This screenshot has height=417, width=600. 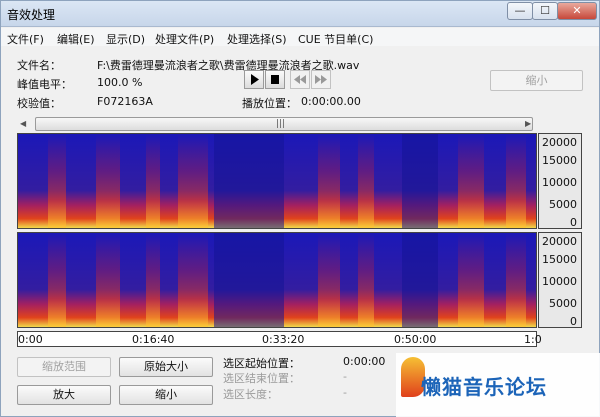 I want to click on time-tick: 0:00, so click(x=30, y=339).